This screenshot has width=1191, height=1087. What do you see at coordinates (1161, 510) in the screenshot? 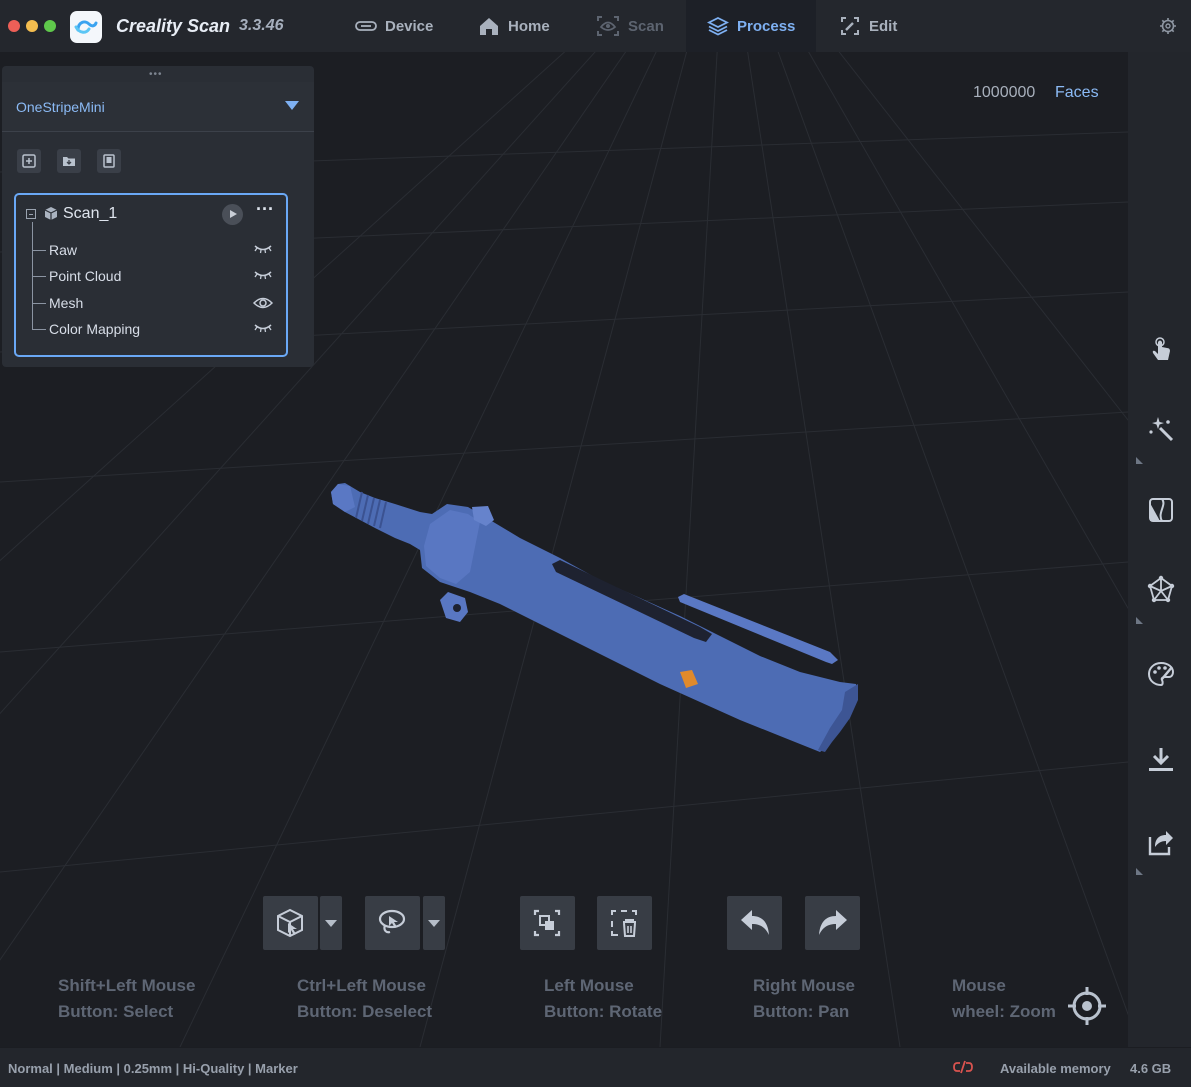
I see `mirror-icon` at bounding box center [1161, 510].